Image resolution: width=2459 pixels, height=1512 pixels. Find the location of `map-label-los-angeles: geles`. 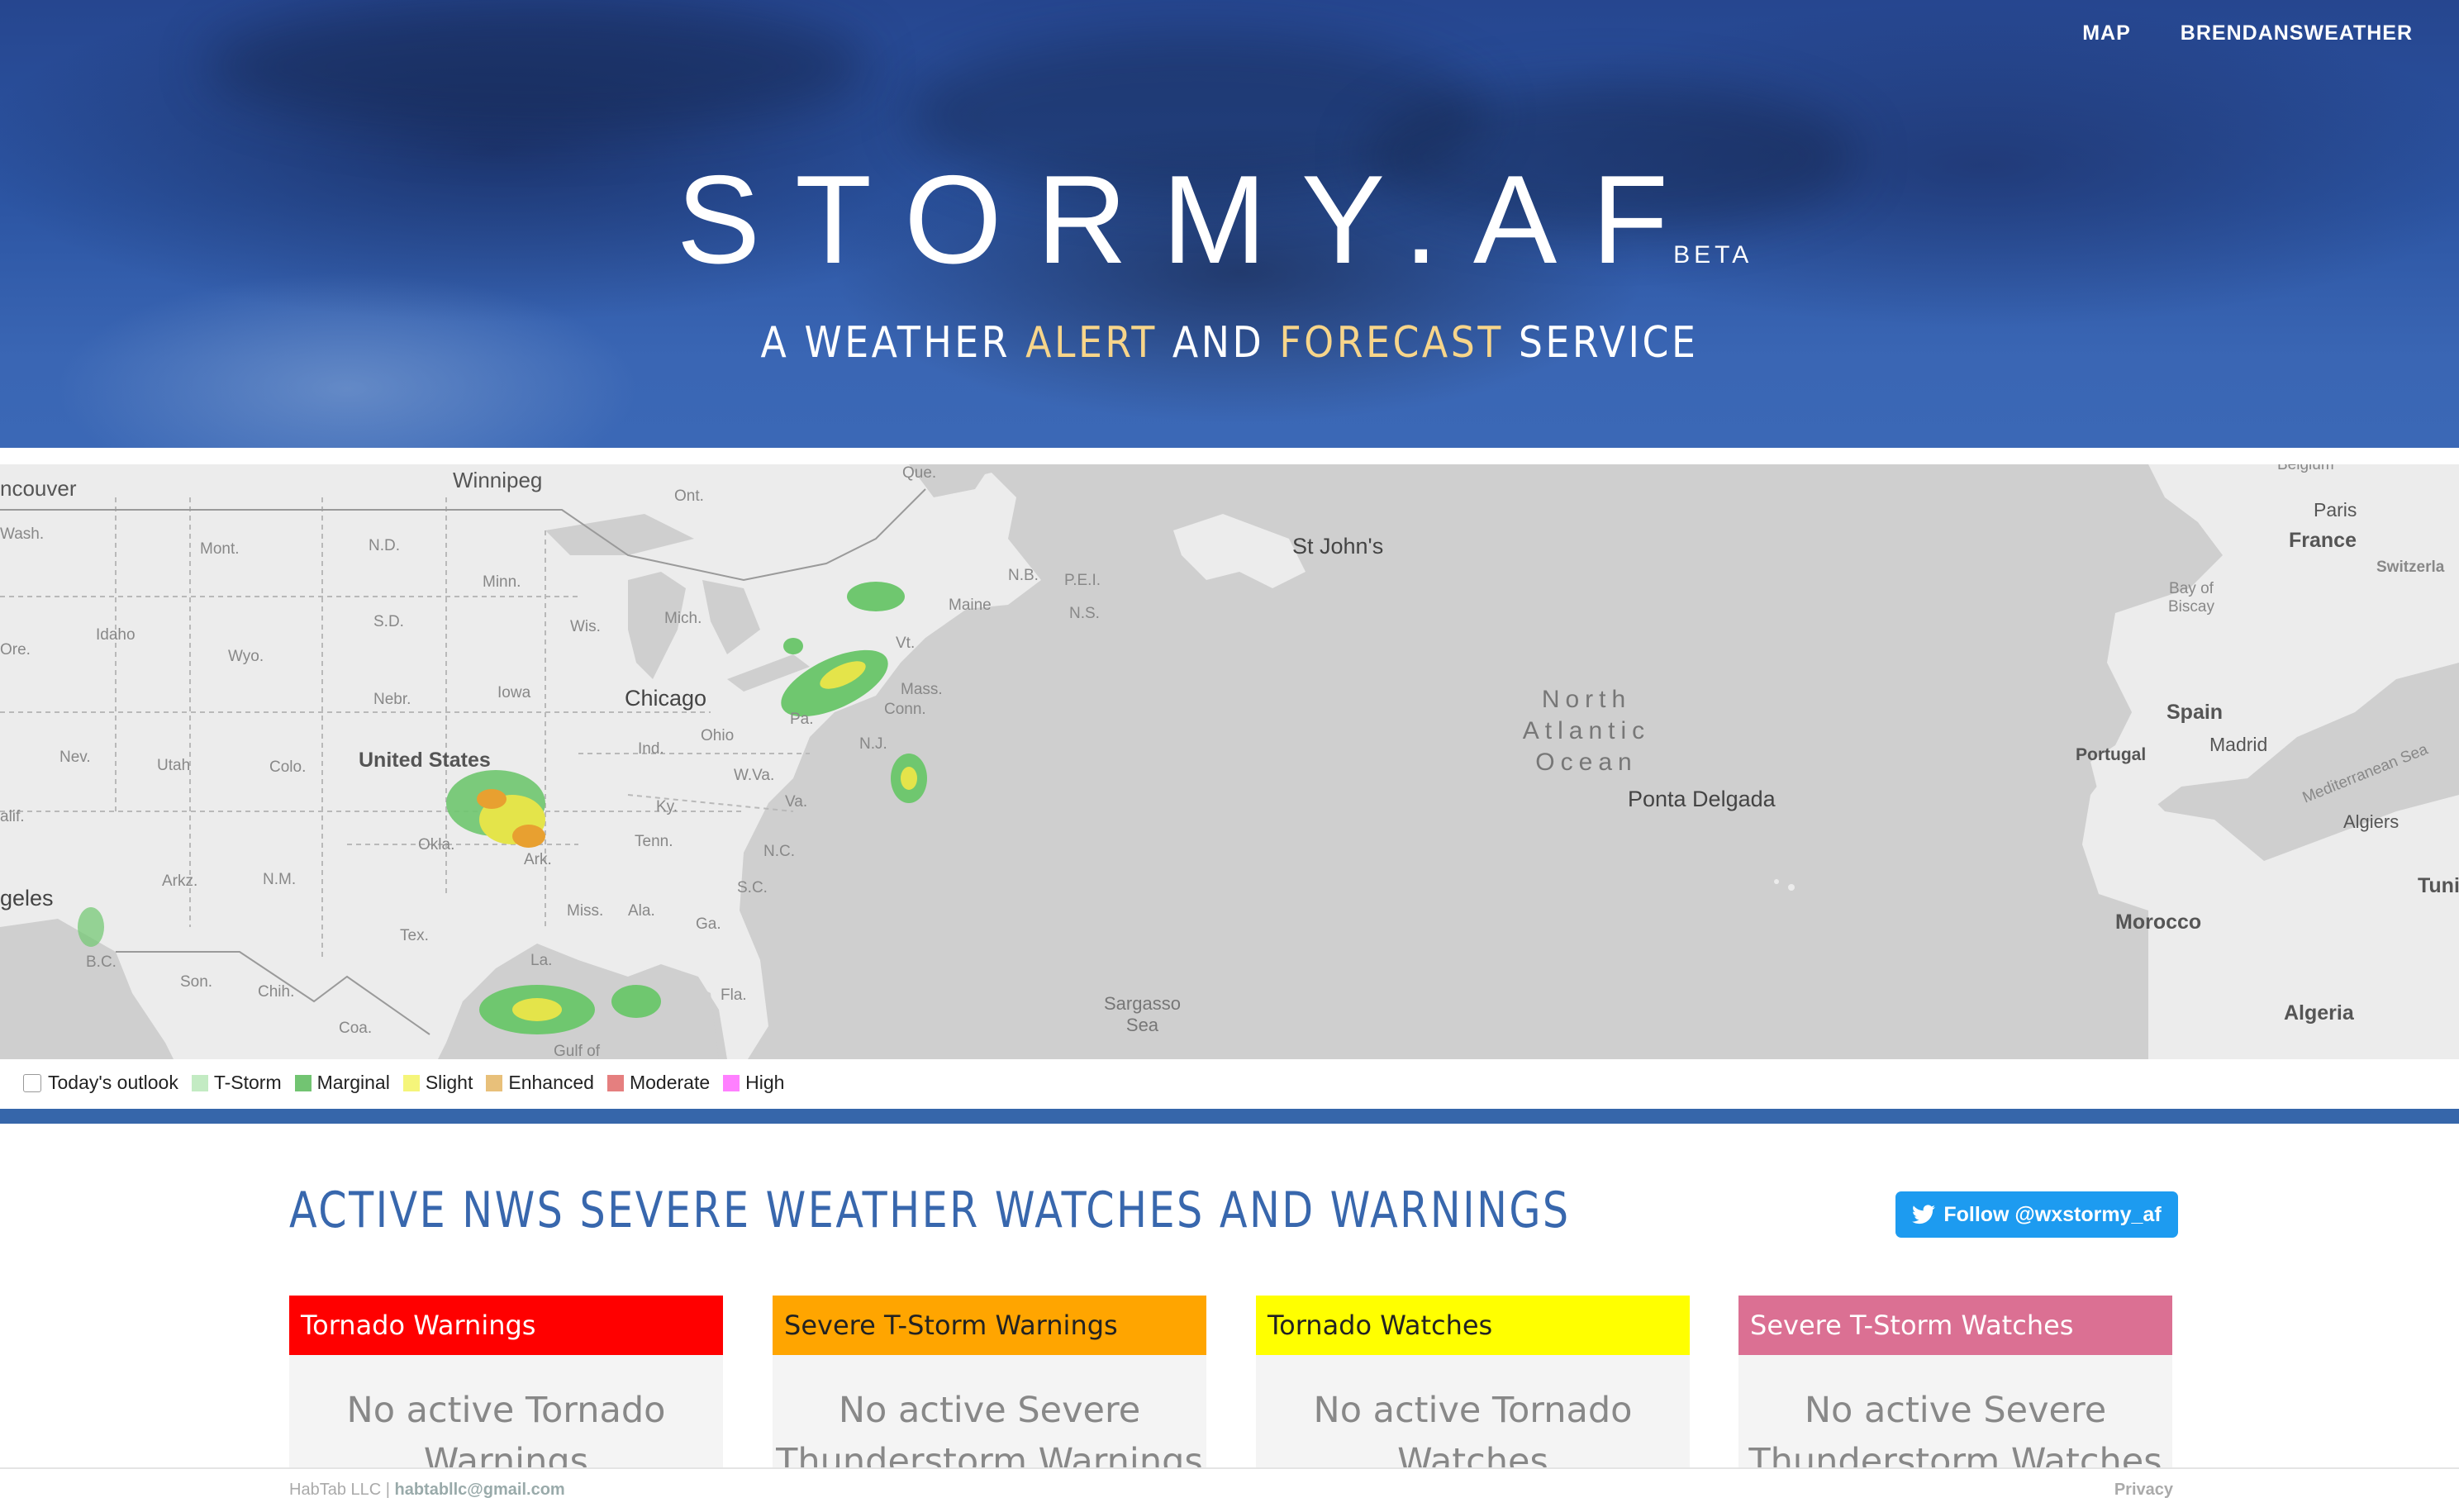

map-label-los-angeles: geles is located at coordinates (27, 898).